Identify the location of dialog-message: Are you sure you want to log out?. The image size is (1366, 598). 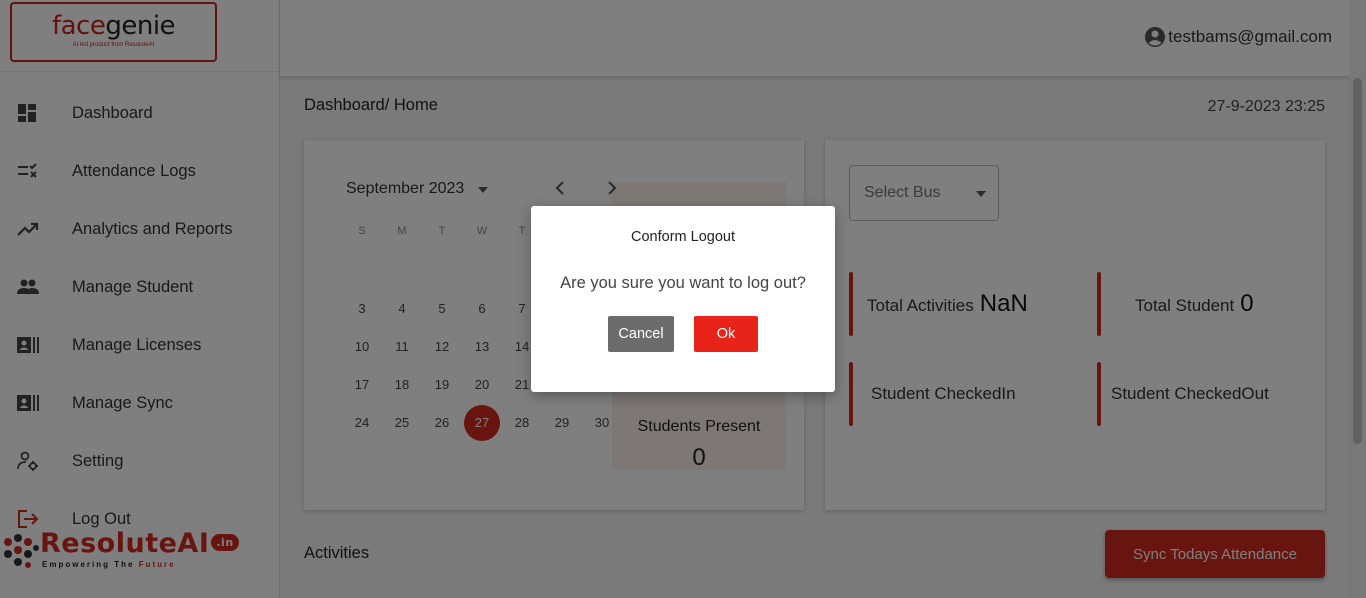
(683, 283).